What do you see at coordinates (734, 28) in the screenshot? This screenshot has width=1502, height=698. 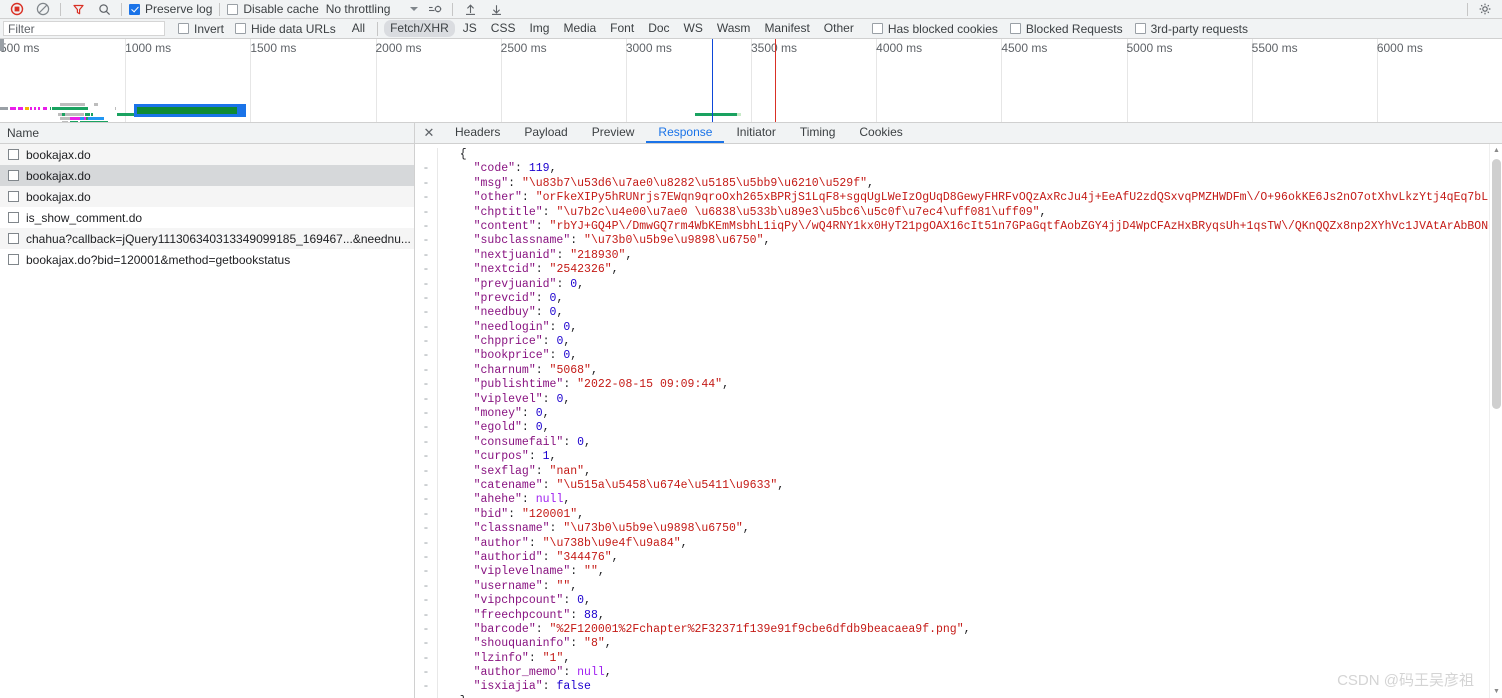 I see `type-filter-wasm: Wasm` at bounding box center [734, 28].